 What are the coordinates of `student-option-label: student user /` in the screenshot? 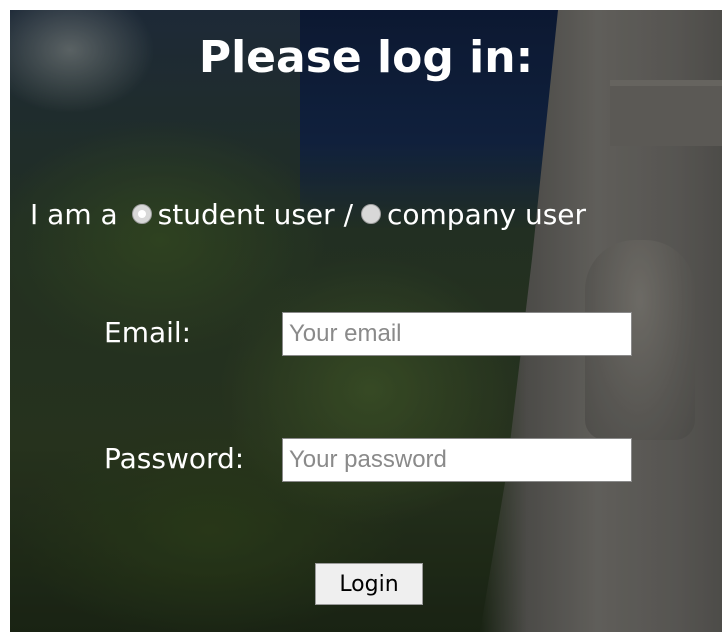 It's located at (255, 214).